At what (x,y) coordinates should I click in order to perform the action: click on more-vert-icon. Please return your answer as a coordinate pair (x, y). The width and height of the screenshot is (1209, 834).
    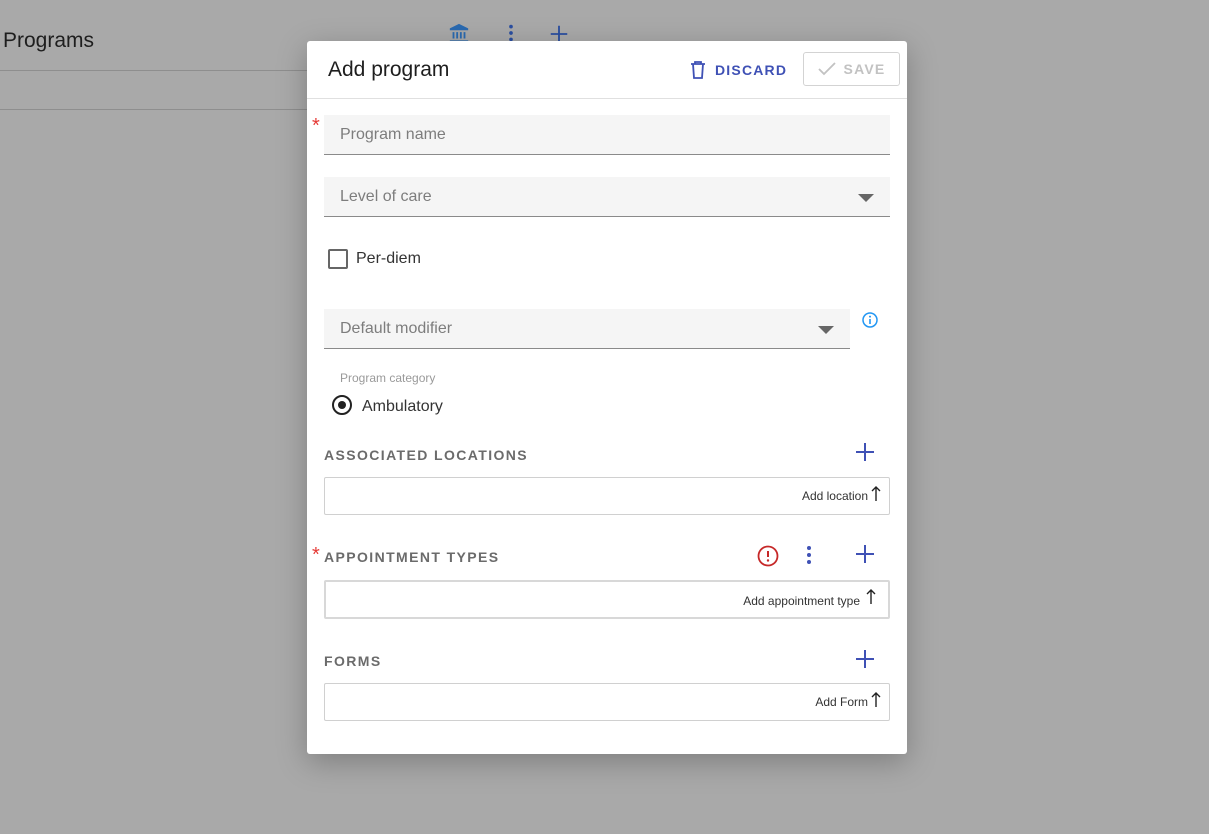
    Looking at the image, I should click on (809, 557).